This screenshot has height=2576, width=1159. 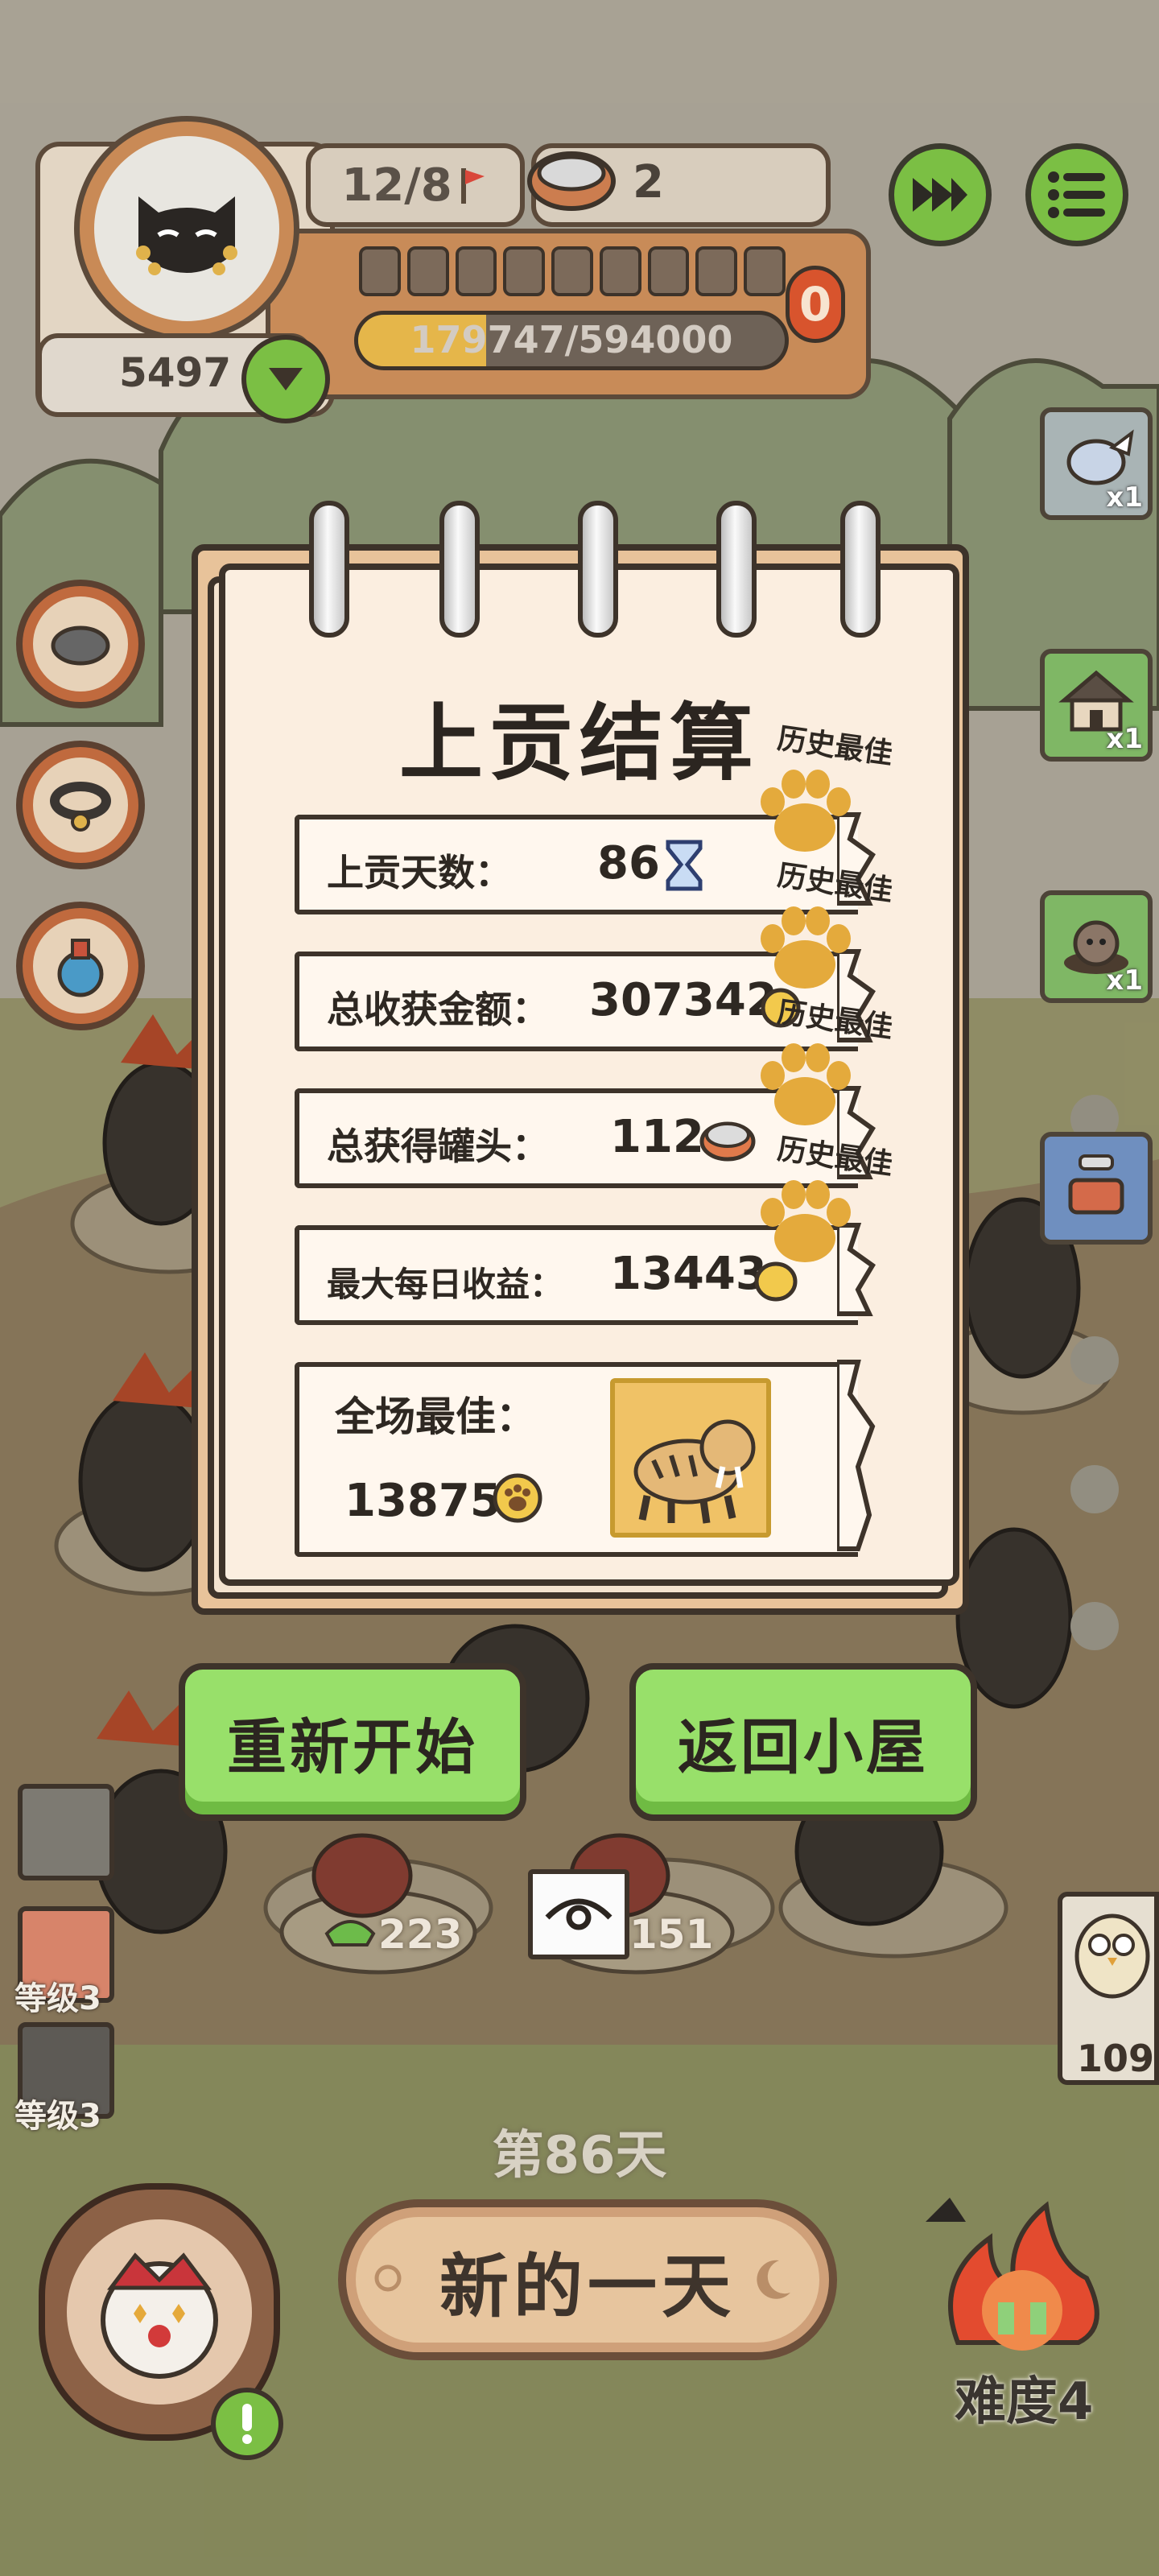 What do you see at coordinates (1124, 980) in the screenshot?
I see `side-item-3-count: x1` at bounding box center [1124, 980].